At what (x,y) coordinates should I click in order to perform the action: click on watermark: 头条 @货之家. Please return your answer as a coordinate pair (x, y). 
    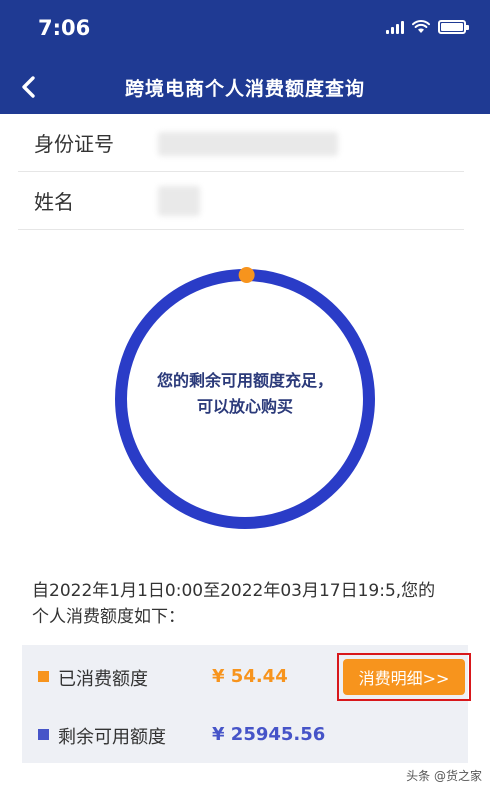
    Looking at the image, I should click on (444, 776).